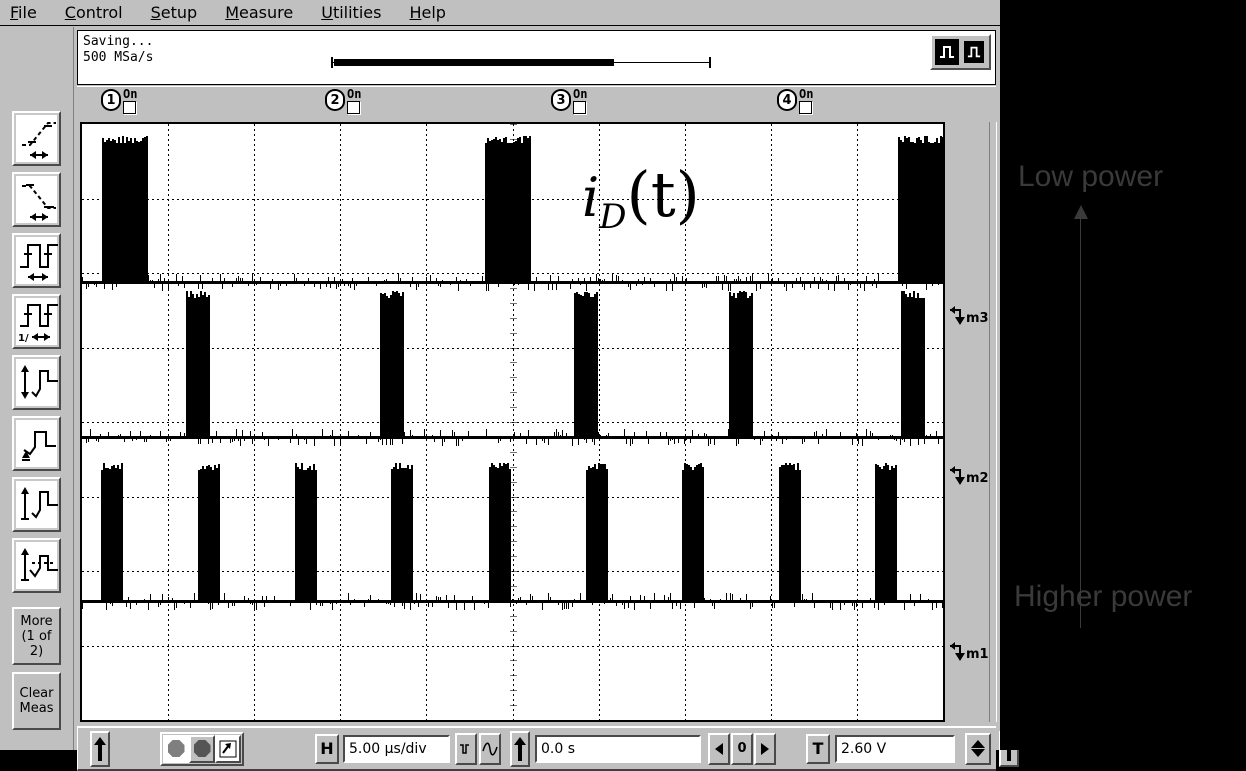 This screenshot has height=771, width=1246. Describe the element at coordinates (474, 62) in the screenshot. I see `progress-fill` at that location.